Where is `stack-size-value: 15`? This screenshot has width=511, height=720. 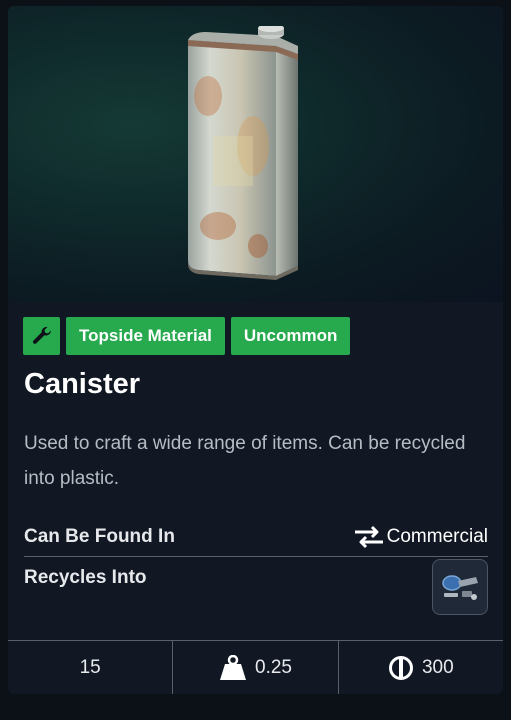
stack-size-value: 15 is located at coordinates (90, 667).